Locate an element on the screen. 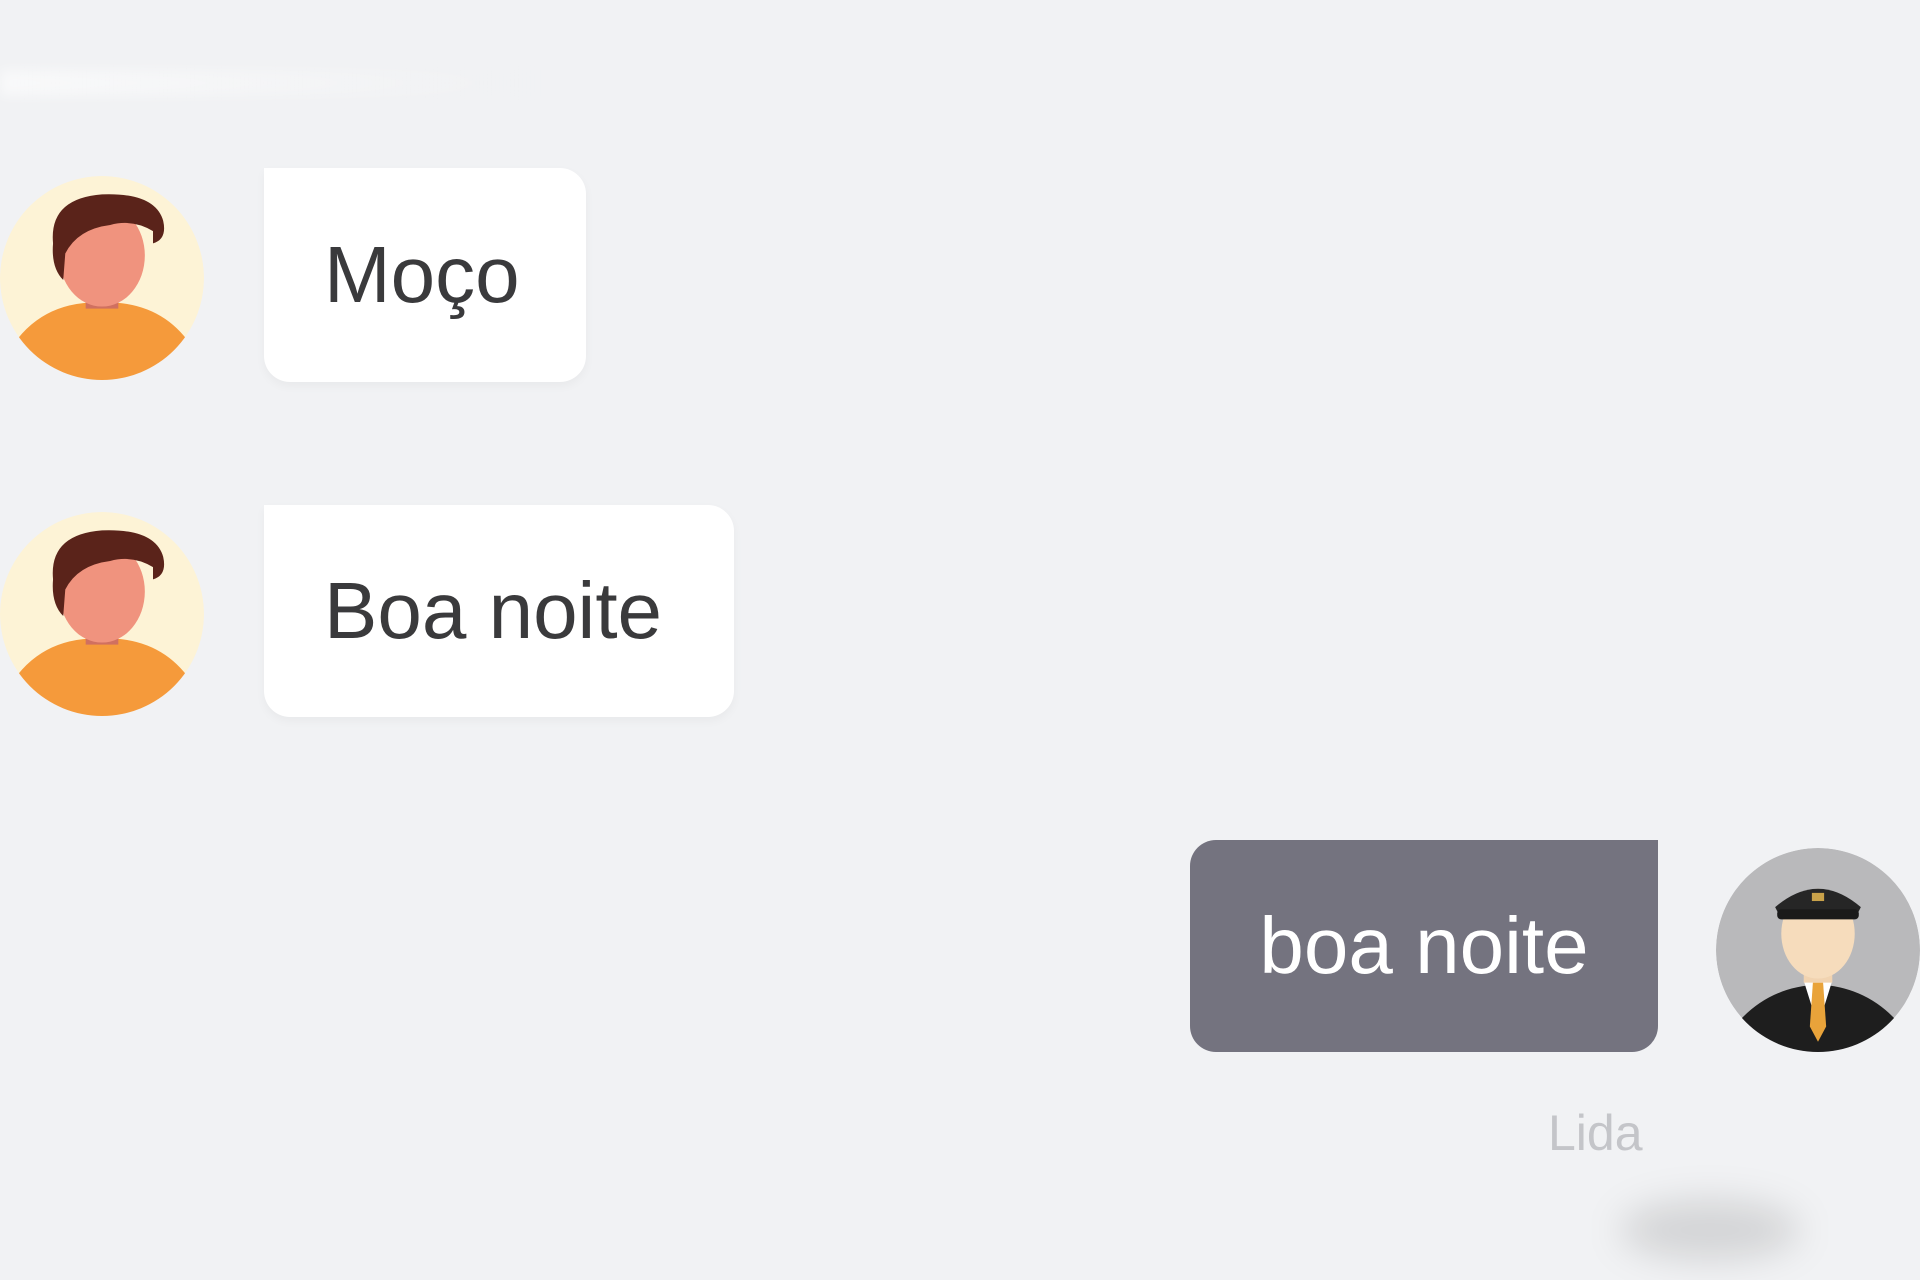 The width and height of the screenshot is (1920, 1280). message-bubble-outgoing: boa noite is located at coordinates (1424, 946).